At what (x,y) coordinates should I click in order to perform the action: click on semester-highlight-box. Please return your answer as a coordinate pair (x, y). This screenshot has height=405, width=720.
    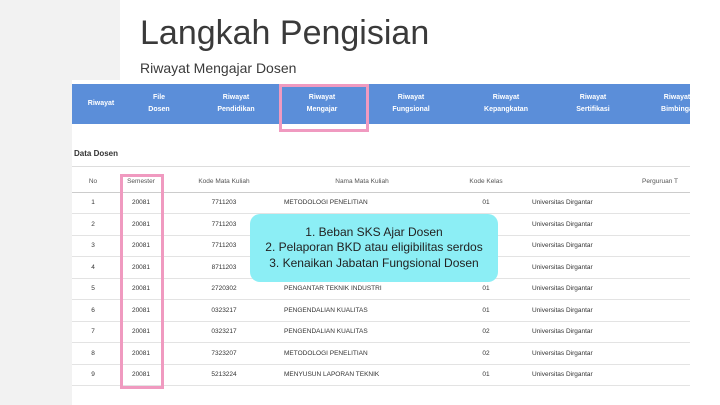
    Looking at the image, I should click on (142, 281).